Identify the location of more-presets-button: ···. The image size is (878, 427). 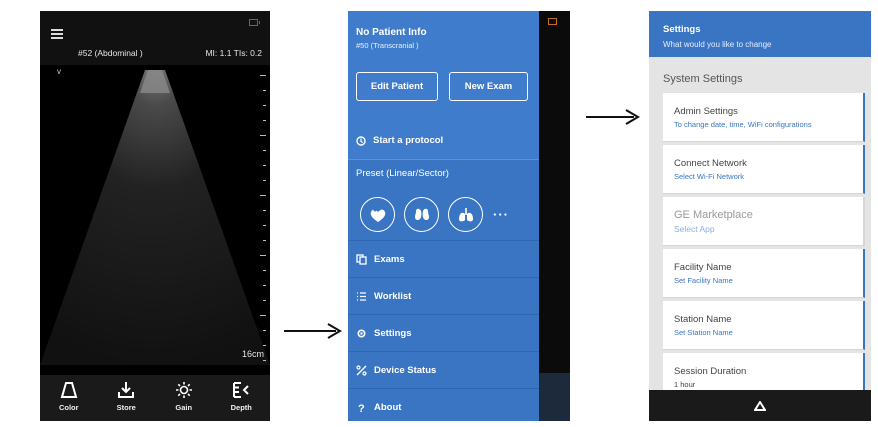
(501, 214).